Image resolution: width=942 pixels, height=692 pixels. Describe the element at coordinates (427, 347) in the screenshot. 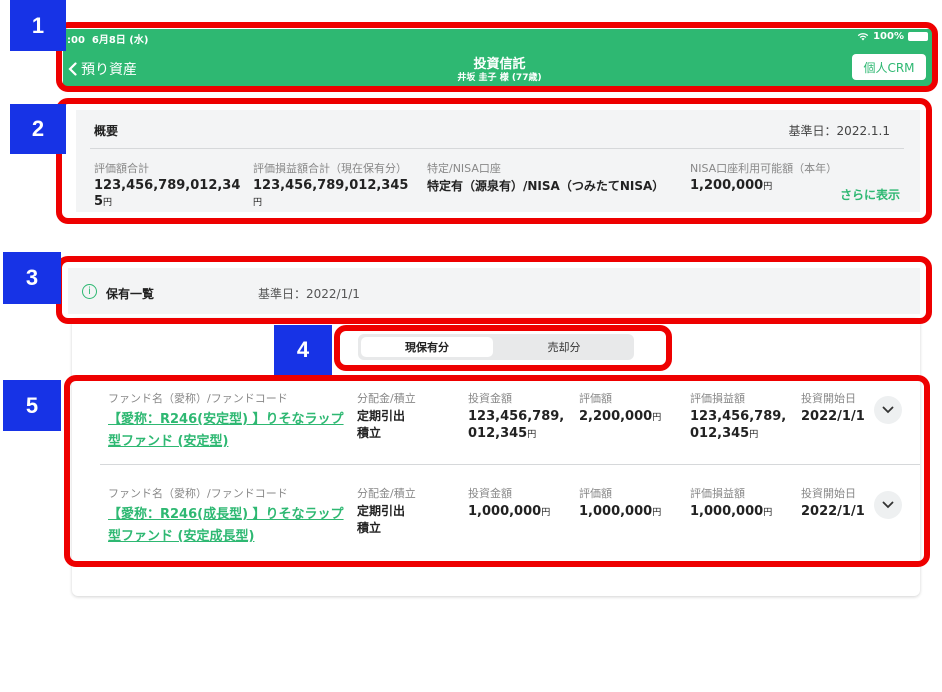

I see `tab-current-holdings: 現保有分` at that location.